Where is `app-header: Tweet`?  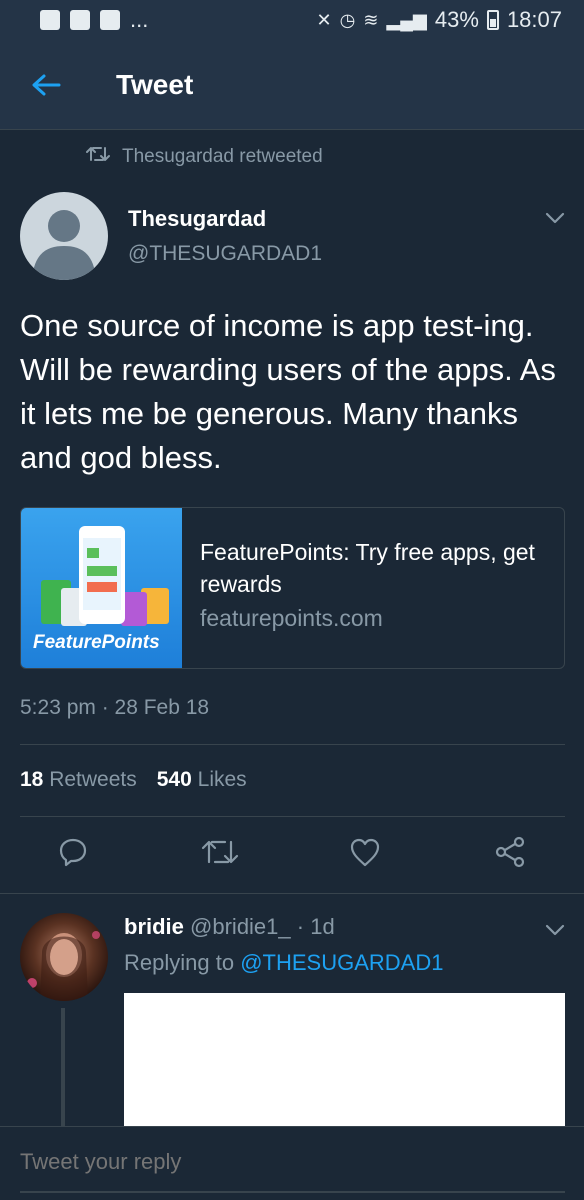 app-header: Tweet is located at coordinates (292, 85).